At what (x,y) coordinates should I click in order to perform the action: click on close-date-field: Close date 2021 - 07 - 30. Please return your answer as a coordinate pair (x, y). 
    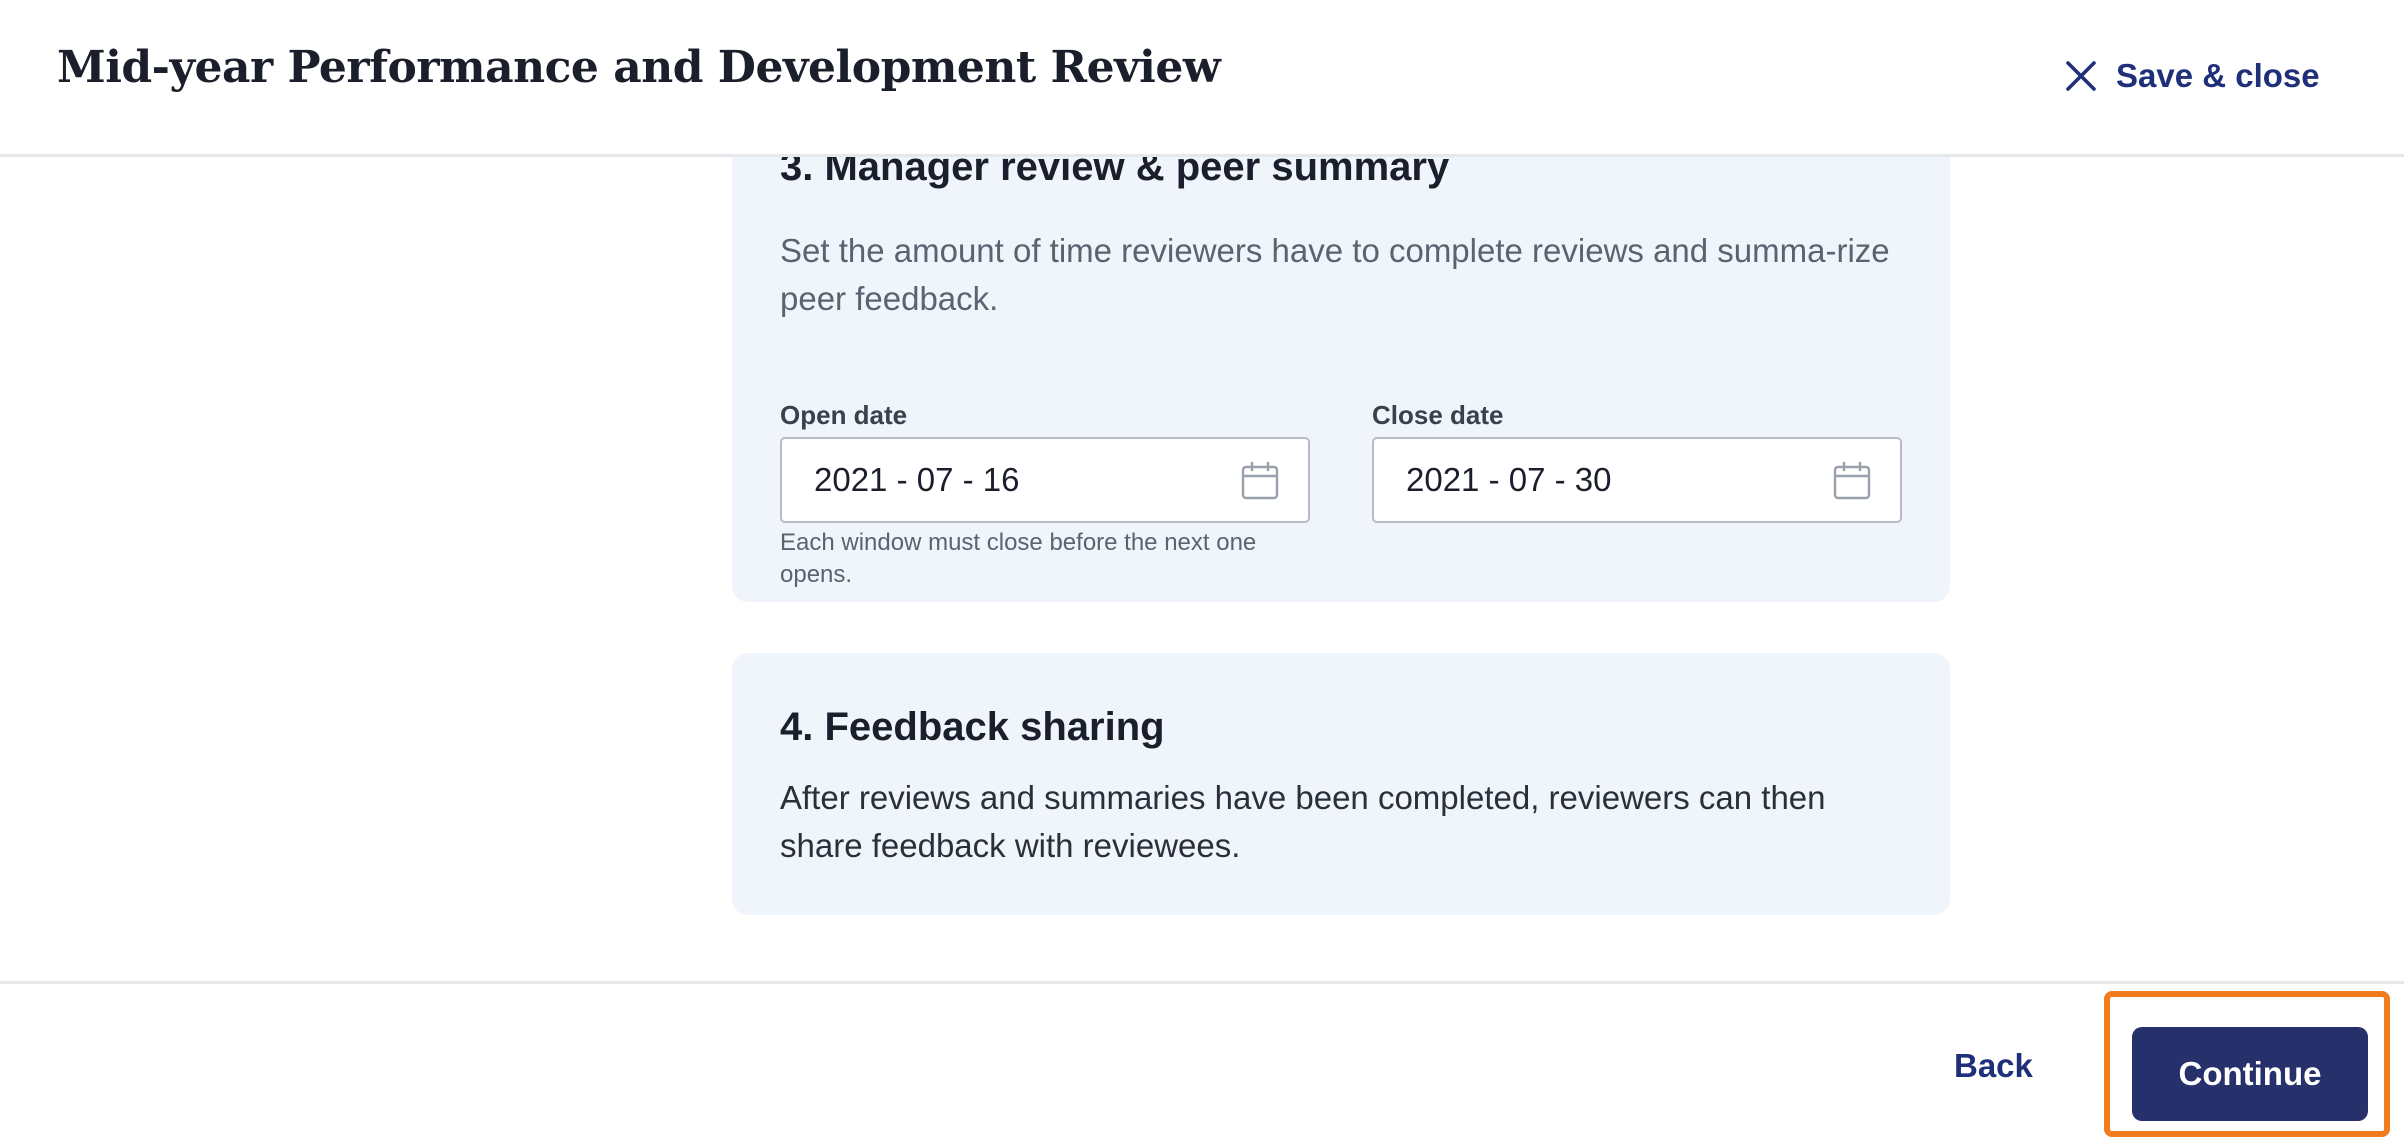
    Looking at the image, I should click on (1637, 461).